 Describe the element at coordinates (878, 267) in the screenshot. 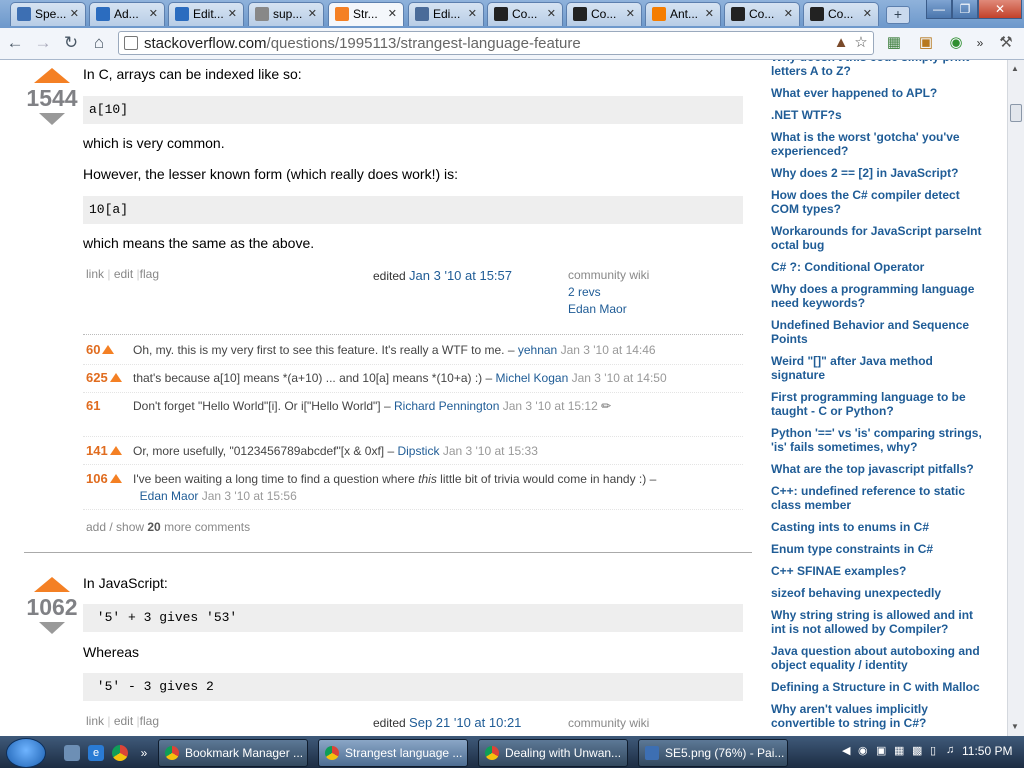

I see `related-question-link: C# ?: Conditional Operator` at that location.